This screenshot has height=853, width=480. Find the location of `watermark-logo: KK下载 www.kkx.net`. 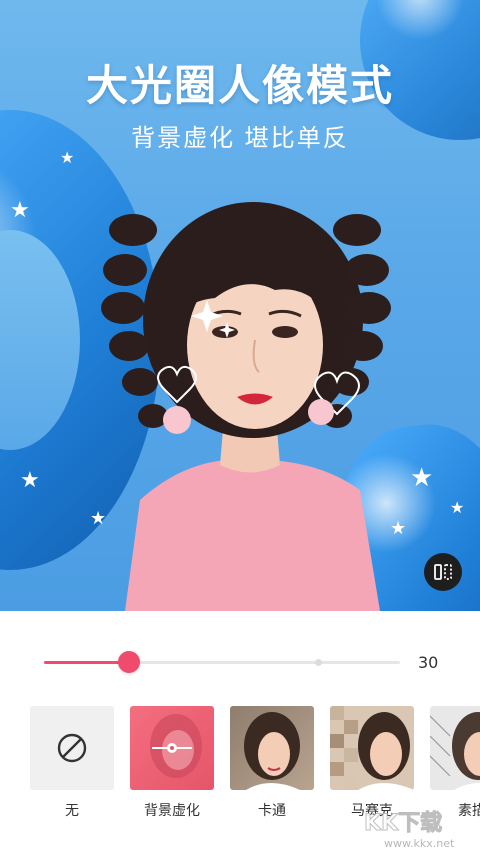

watermark-logo: KK下载 www.kkx.net is located at coordinates (409, 830).